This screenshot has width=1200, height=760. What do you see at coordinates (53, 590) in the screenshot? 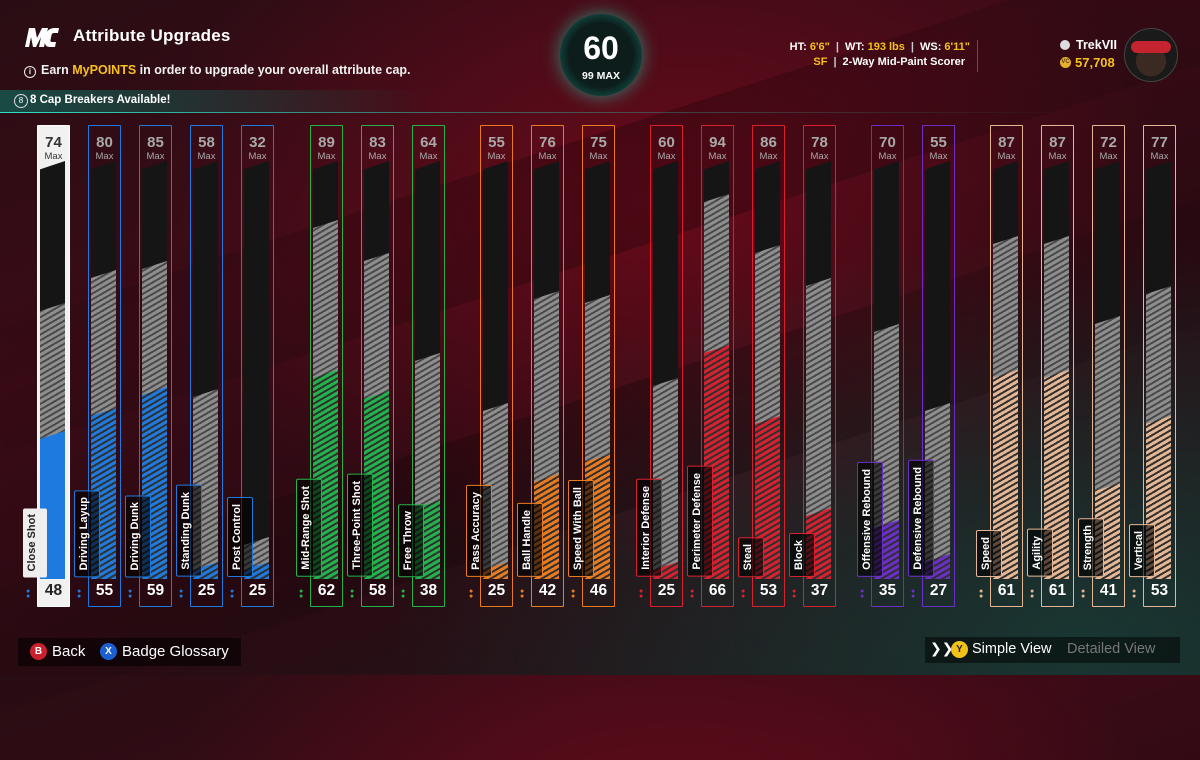
I see `current-value: 48` at bounding box center [53, 590].